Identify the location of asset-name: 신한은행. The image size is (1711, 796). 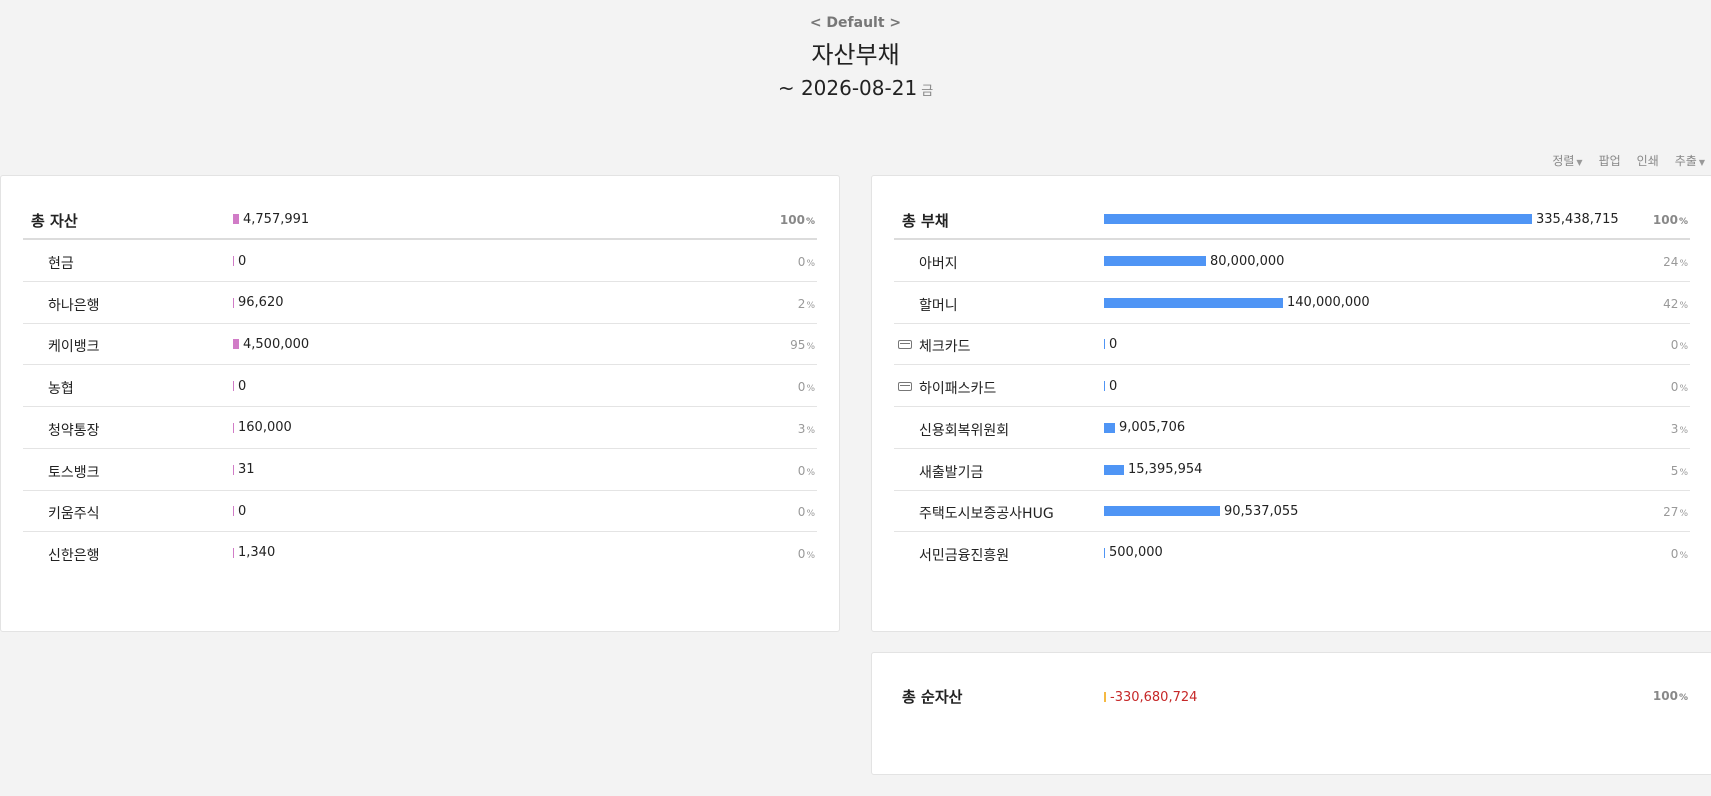
(74, 555).